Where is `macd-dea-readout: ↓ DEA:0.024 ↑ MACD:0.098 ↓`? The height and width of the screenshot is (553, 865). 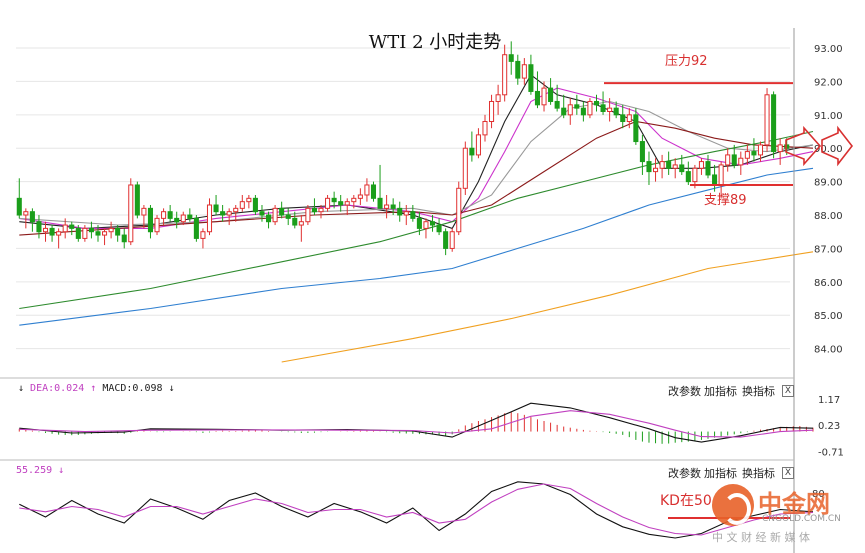 macd-dea-readout: ↓ DEA:0.024 ↑ MACD:0.098 ↓ is located at coordinates (96, 388).